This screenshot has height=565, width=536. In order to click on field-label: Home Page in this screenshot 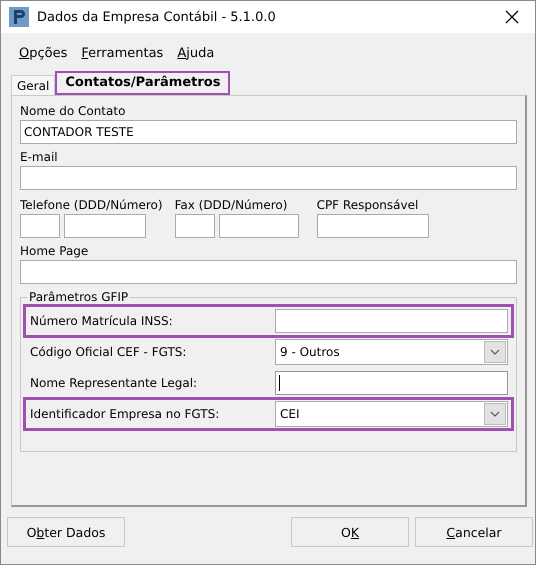, I will do `click(55, 251)`.